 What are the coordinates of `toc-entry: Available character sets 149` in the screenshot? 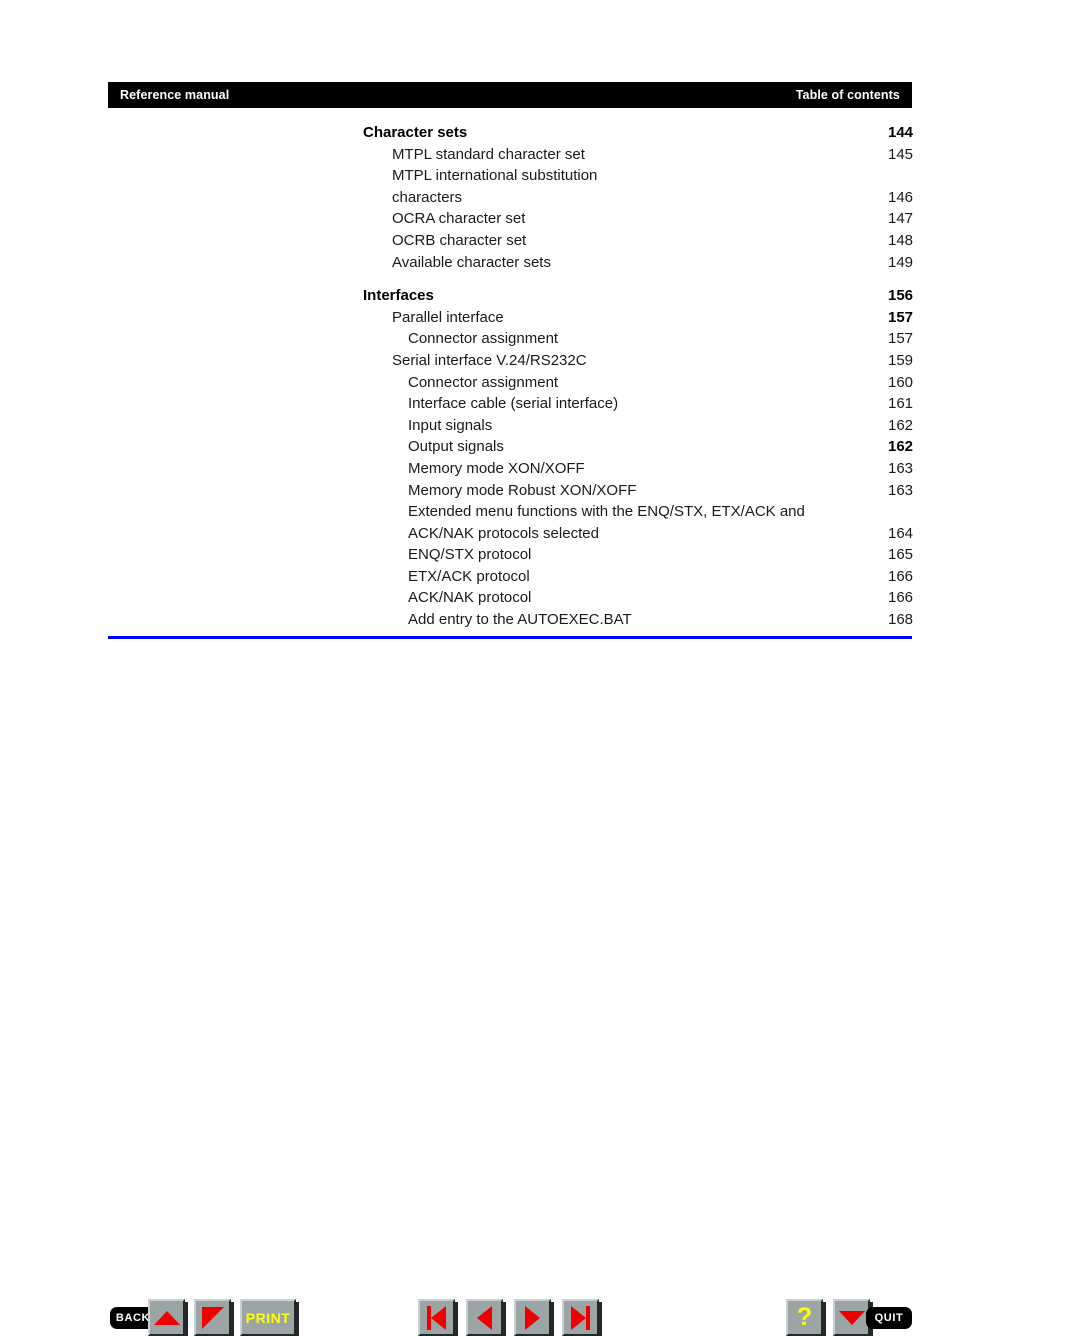 It's located at (511, 263).